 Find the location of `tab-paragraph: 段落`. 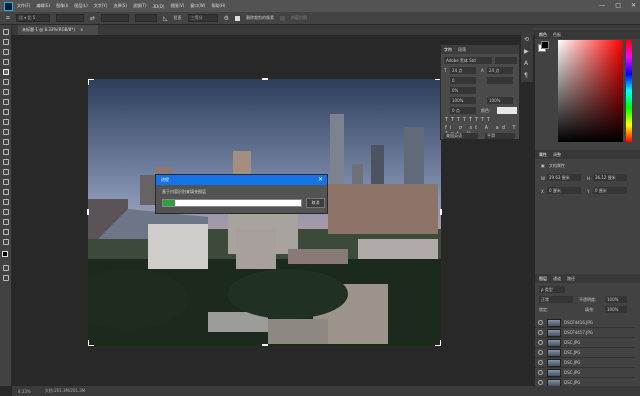

tab-paragraph: 段落 is located at coordinates (462, 50).